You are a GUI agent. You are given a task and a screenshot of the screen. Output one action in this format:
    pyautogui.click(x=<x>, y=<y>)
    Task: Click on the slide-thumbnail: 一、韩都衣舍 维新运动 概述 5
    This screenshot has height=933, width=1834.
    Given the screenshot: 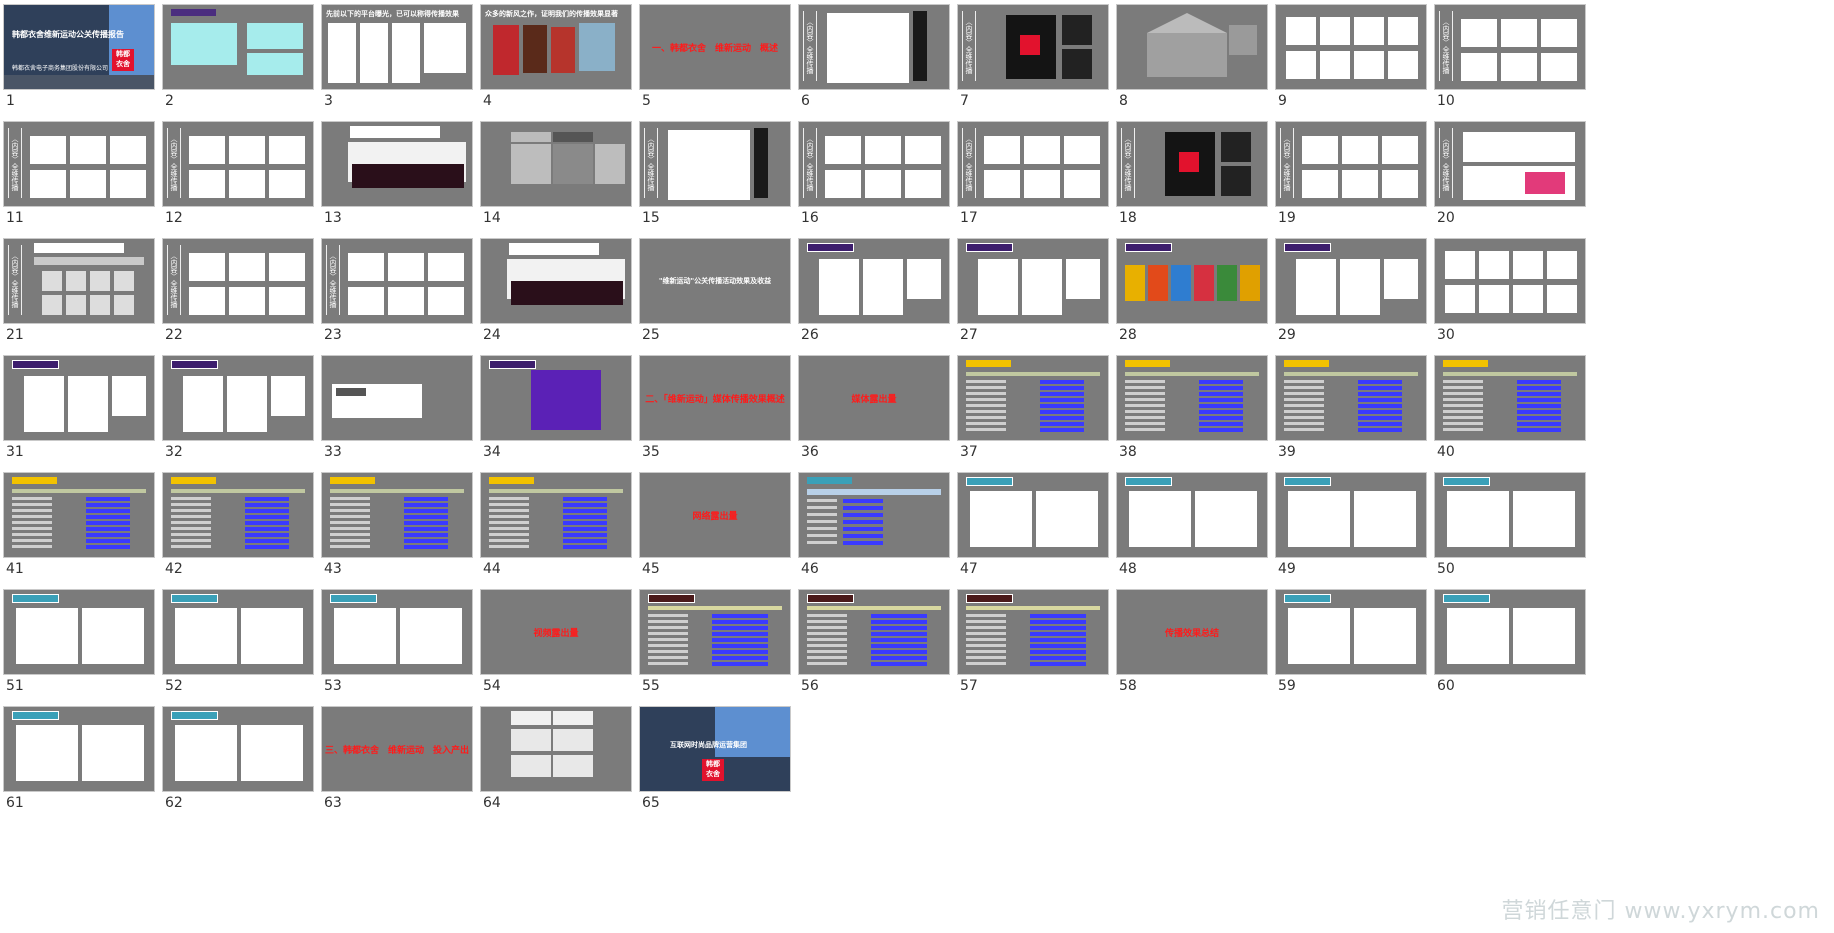 What is the action you would take?
    pyautogui.click(x=715, y=57)
    